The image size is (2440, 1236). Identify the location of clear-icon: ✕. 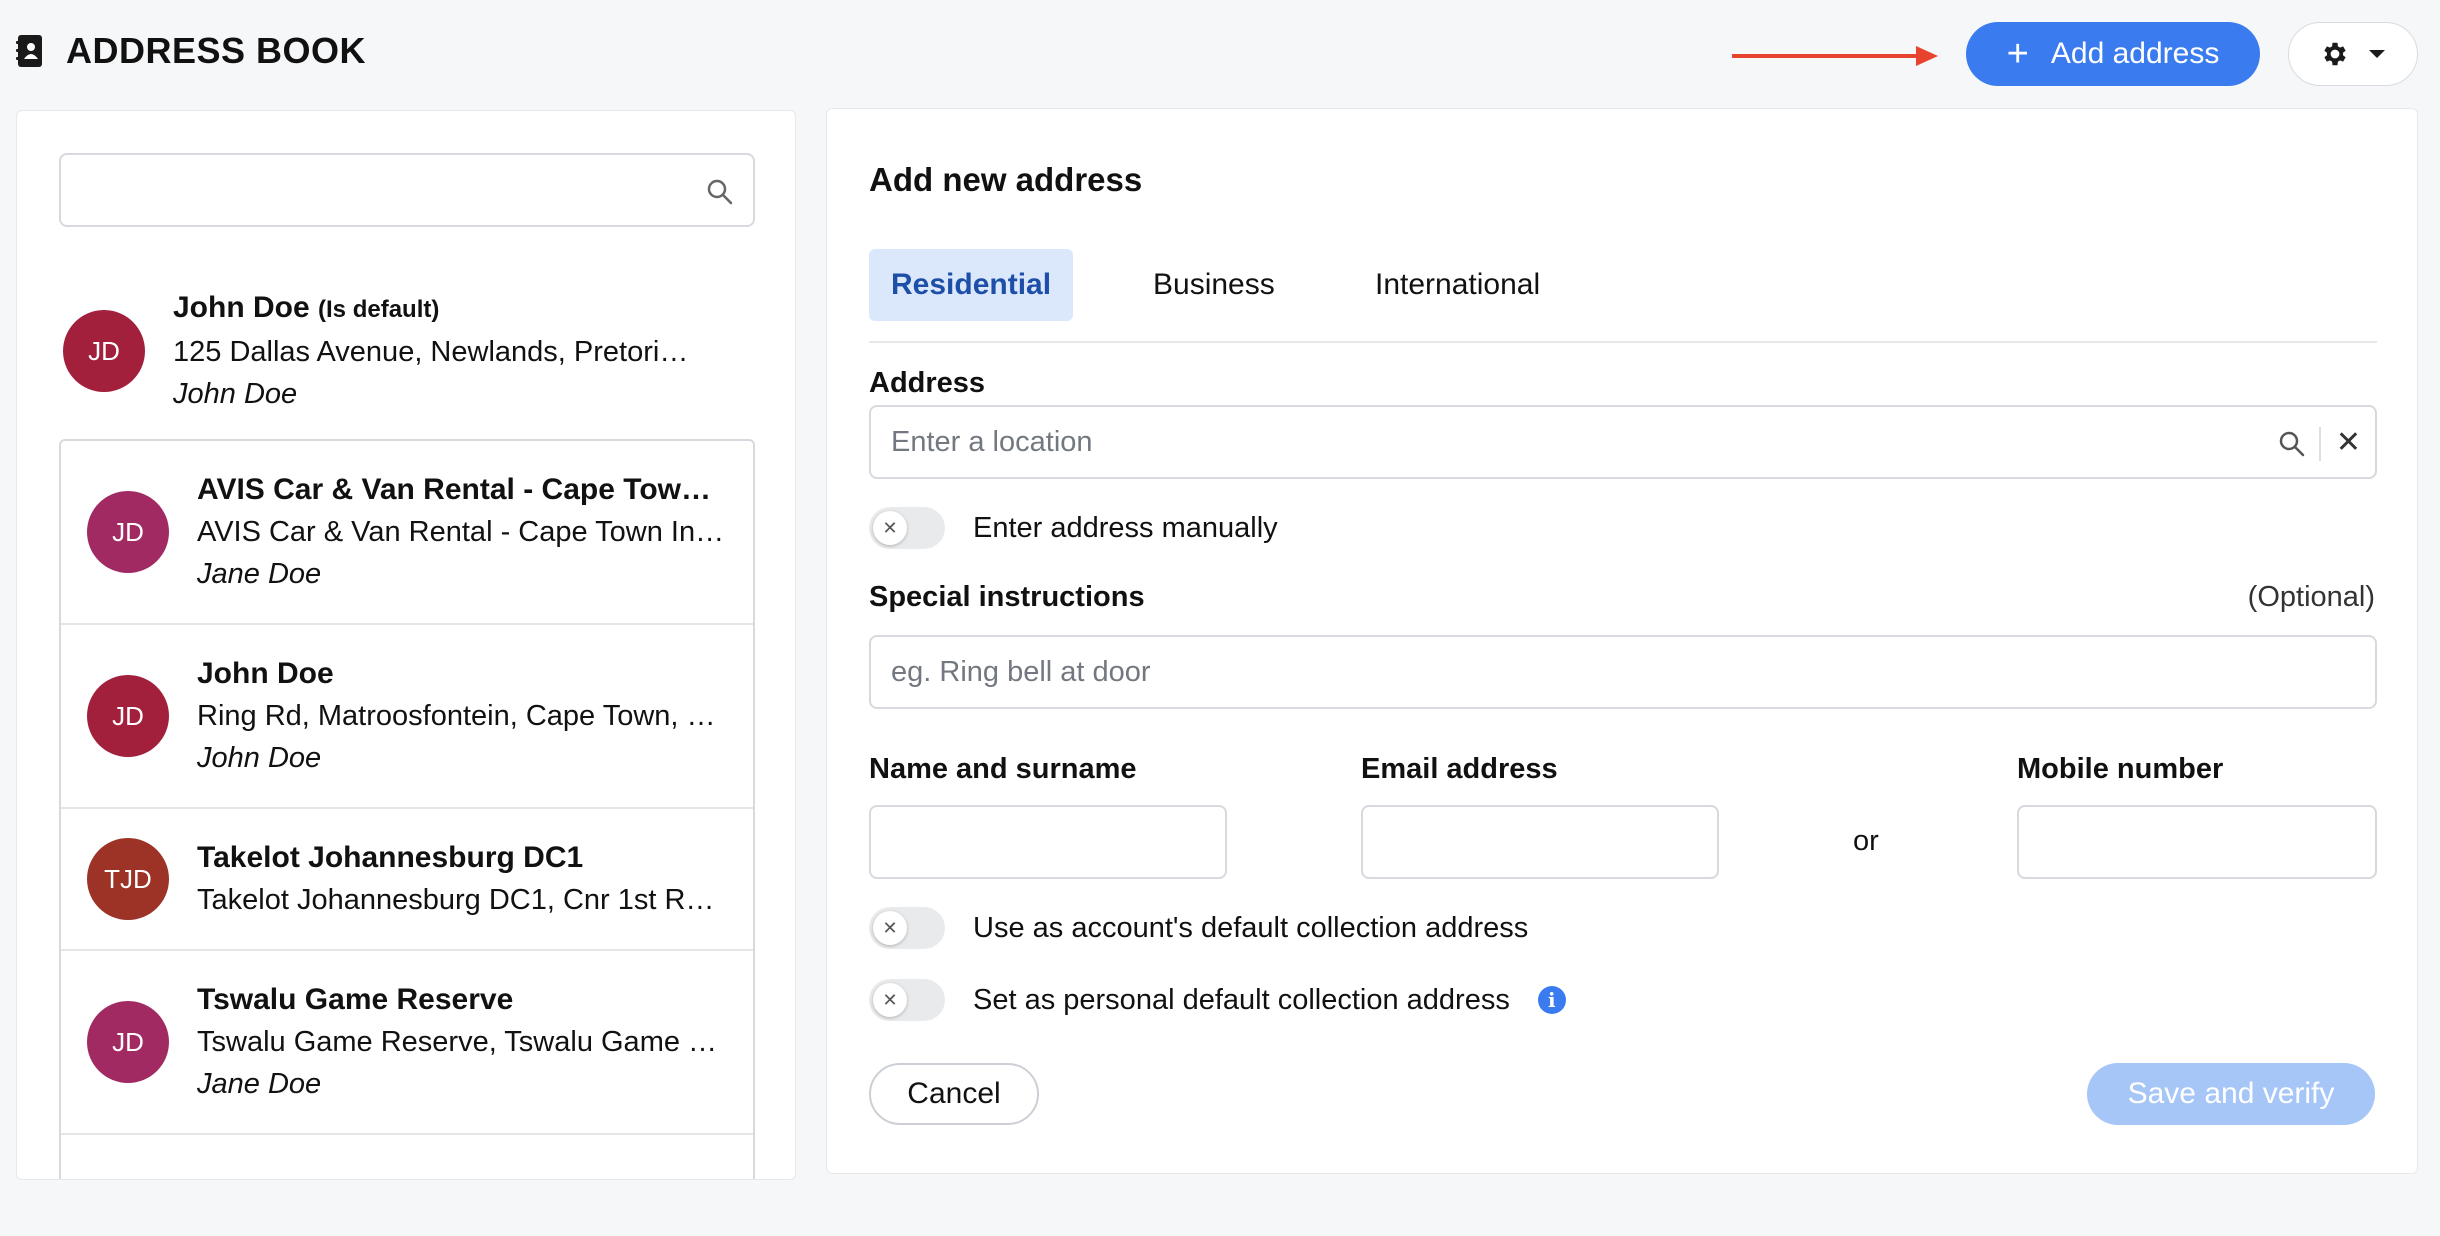
(2348, 442).